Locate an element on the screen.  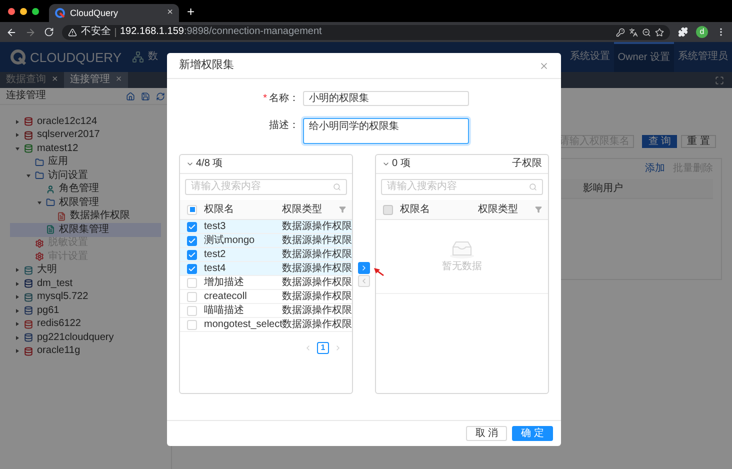
page-number: 1 is located at coordinates (323, 348).